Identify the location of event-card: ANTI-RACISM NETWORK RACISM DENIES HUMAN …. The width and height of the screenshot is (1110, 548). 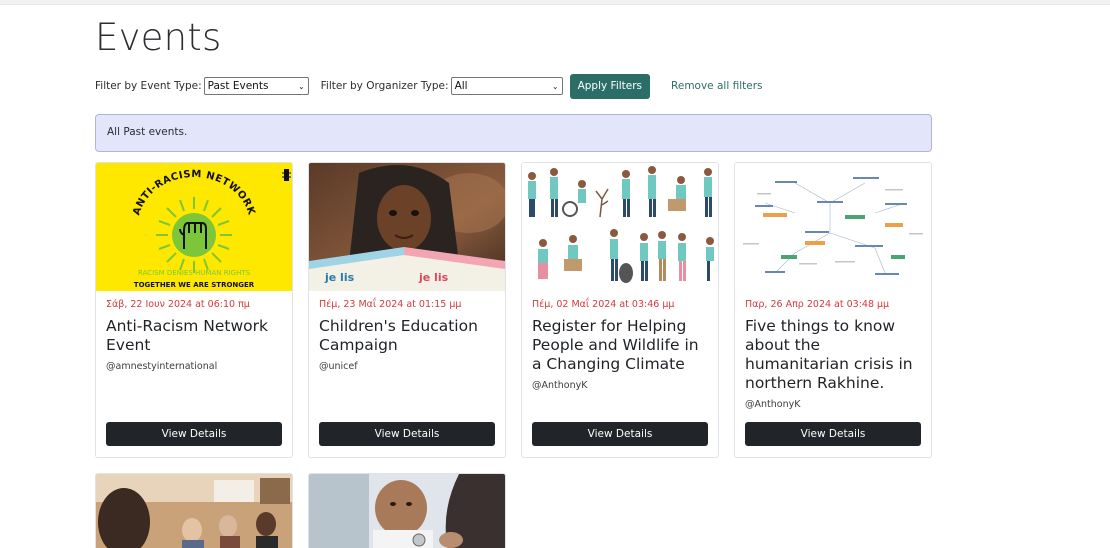
(194, 310).